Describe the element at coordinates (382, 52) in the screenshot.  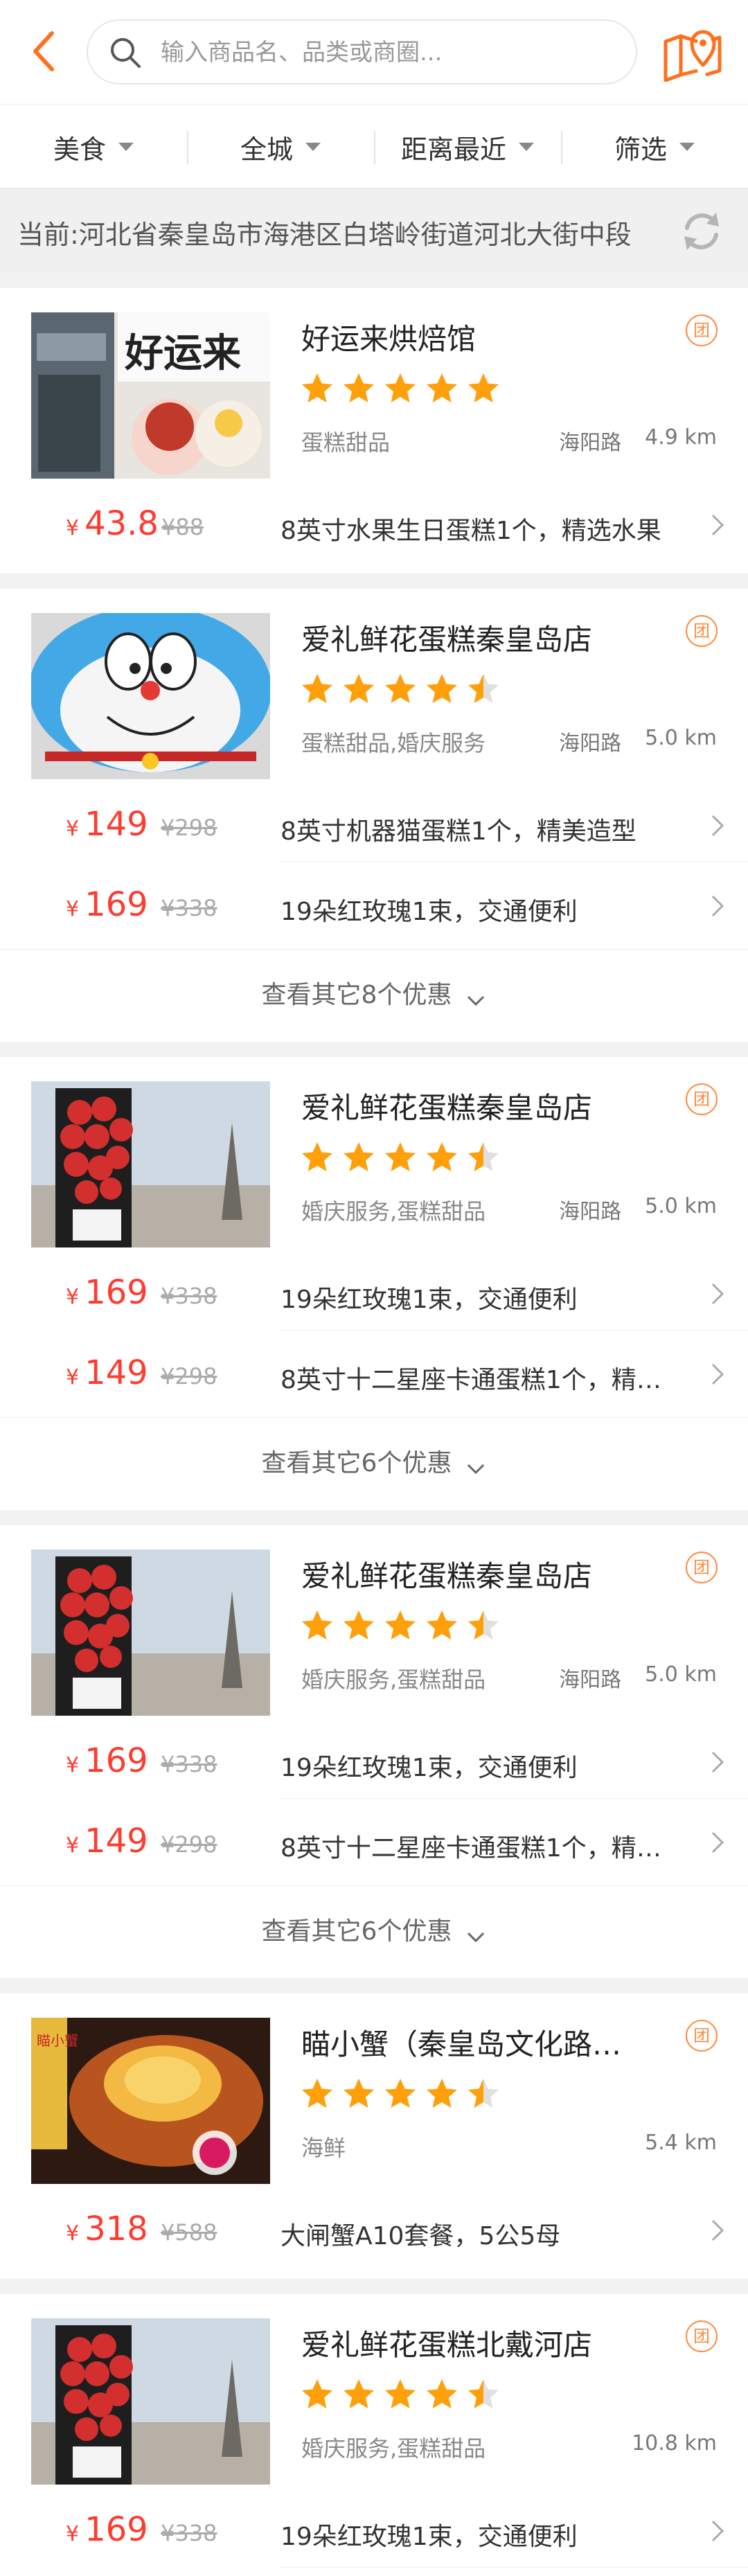
I see `search-input` at that location.